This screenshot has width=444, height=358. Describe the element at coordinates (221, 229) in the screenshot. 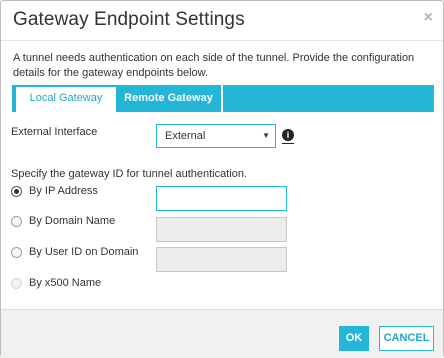

I see `domain-name-input` at that location.